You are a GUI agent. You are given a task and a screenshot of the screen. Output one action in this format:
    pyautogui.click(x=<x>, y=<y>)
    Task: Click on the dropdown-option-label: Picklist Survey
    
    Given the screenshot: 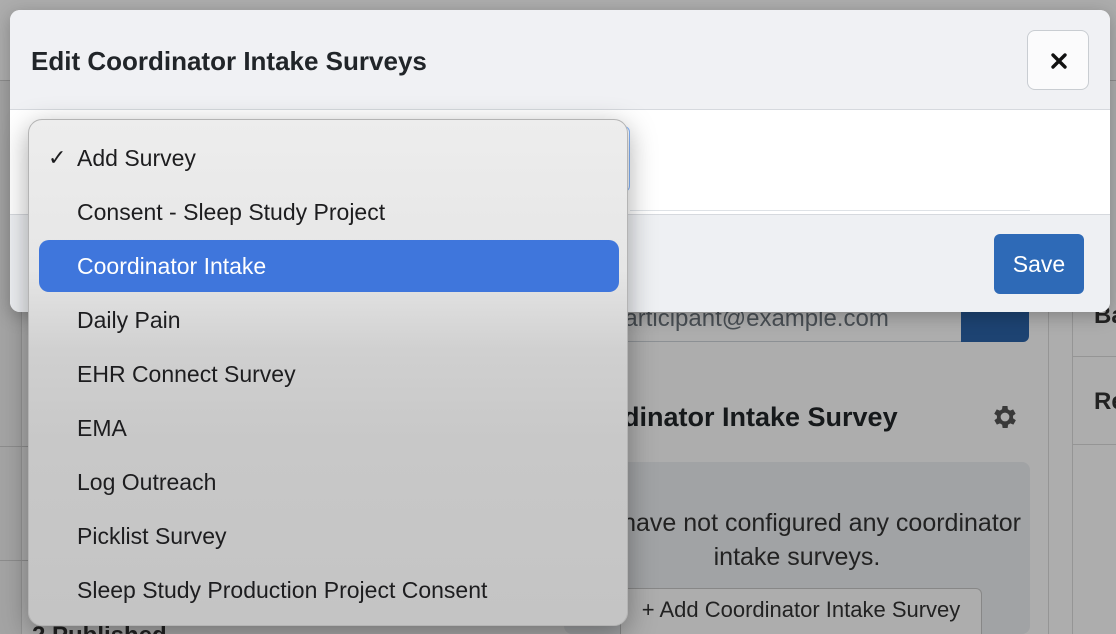 What is the action you would take?
    pyautogui.click(x=152, y=536)
    